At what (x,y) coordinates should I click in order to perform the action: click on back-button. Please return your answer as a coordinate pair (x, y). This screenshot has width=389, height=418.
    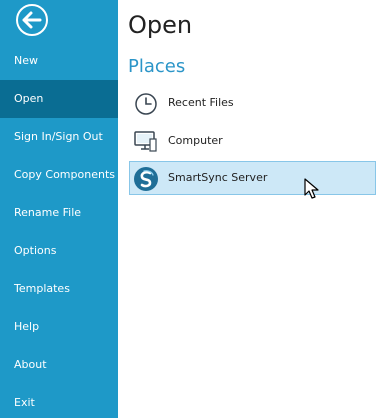
    Looking at the image, I should click on (32, 20).